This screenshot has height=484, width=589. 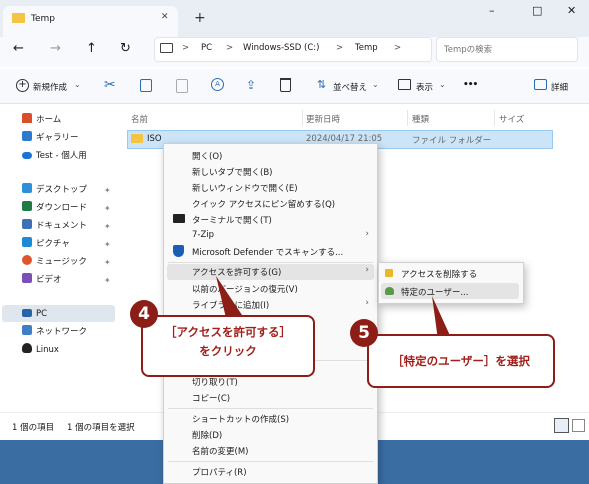 What do you see at coordinates (230, 297) in the screenshot?
I see `callout4-pointer` at bounding box center [230, 297].